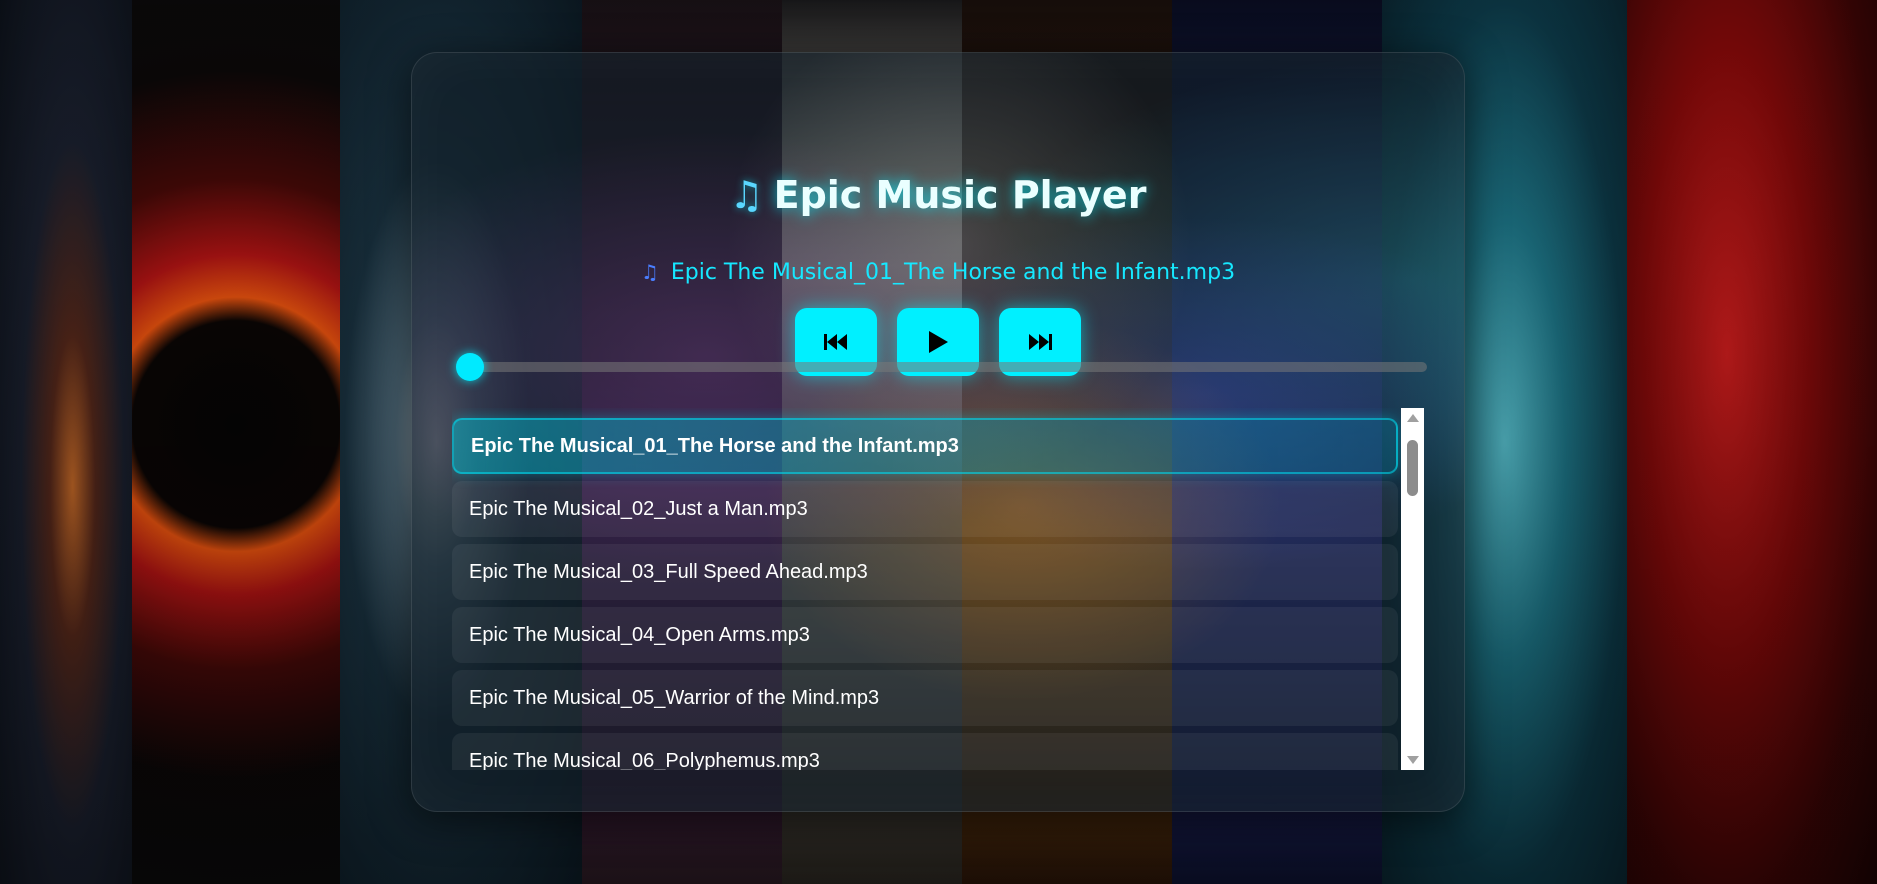 Image resolution: width=1877 pixels, height=884 pixels. What do you see at coordinates (1412, 468) in the screenshot?
I see `scroll-thumb` at bounding box center [1412, 468].